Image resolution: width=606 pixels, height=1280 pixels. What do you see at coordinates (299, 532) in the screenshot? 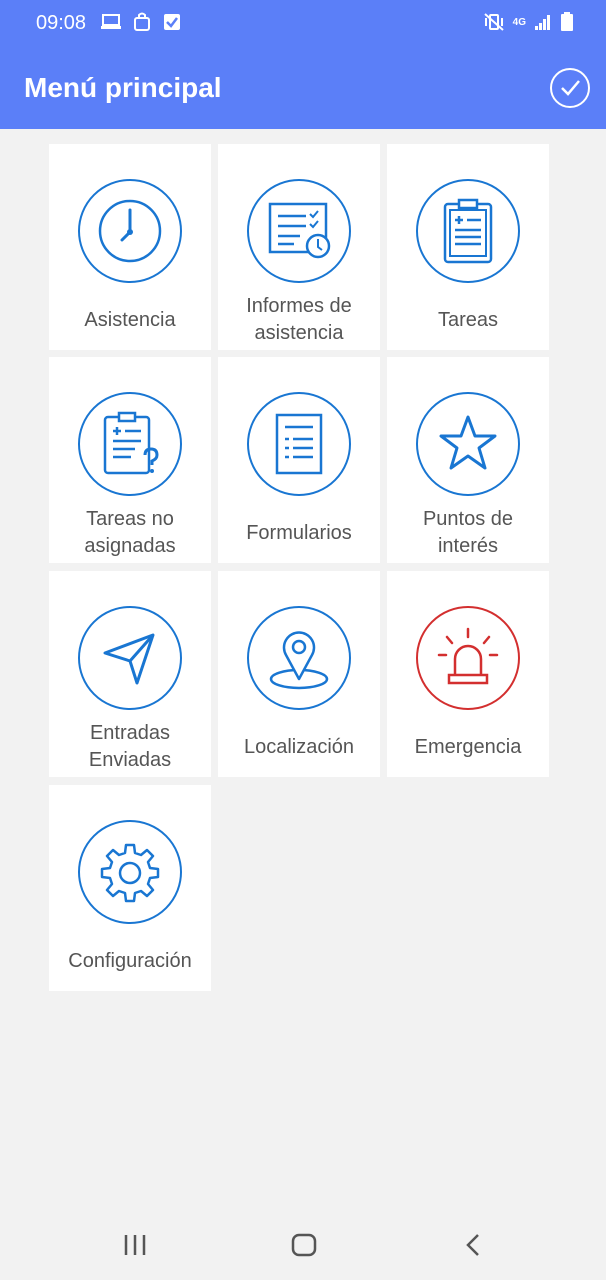
I see `menu-item-label: Formularios` at bounding box center [299, 532].